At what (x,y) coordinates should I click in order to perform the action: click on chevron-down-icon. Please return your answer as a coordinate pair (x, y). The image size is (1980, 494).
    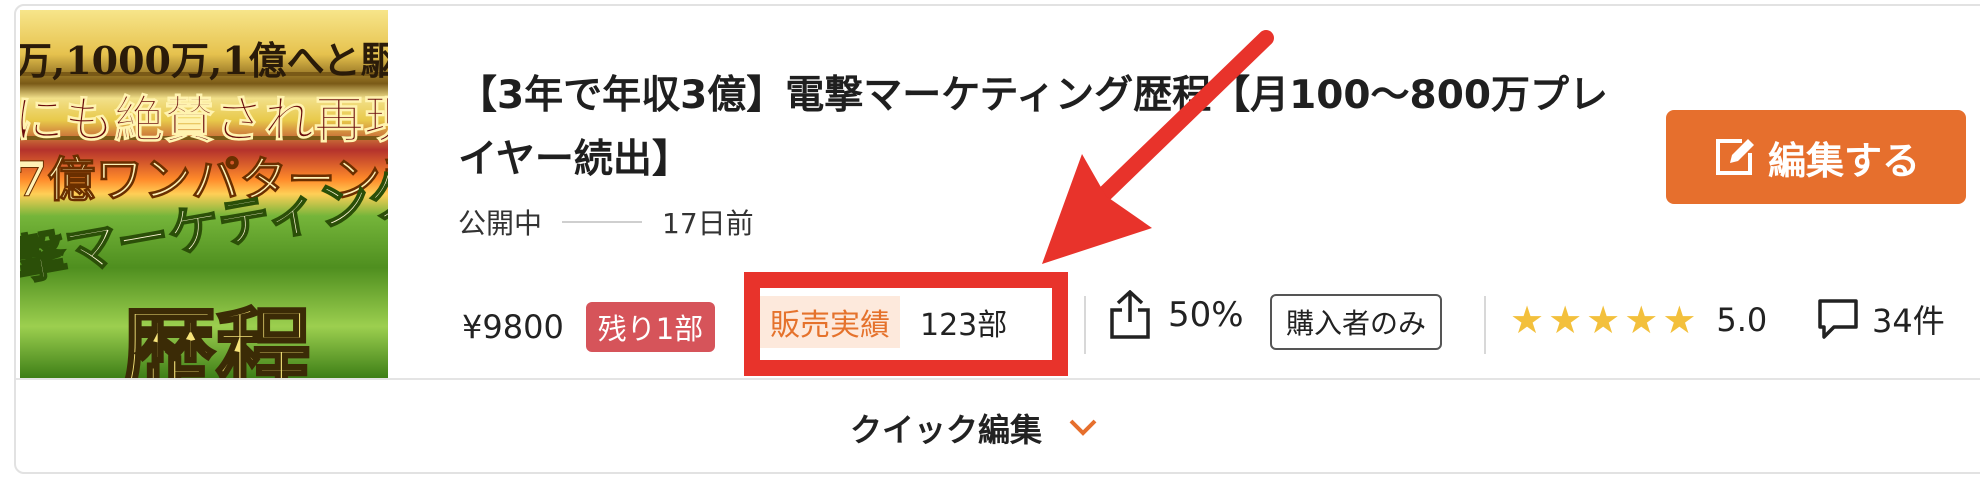
    Looking at the image, I should click on (1083, 427).